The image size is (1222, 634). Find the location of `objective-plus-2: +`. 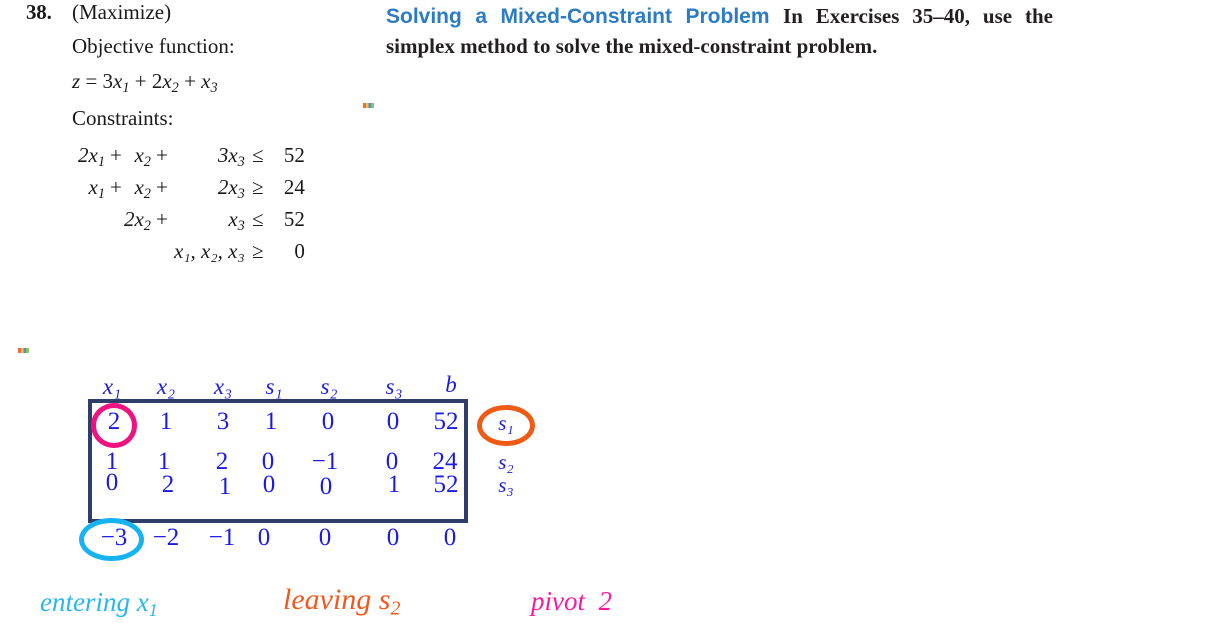

objective-plus-2: + is located at coordinates (190, 81).